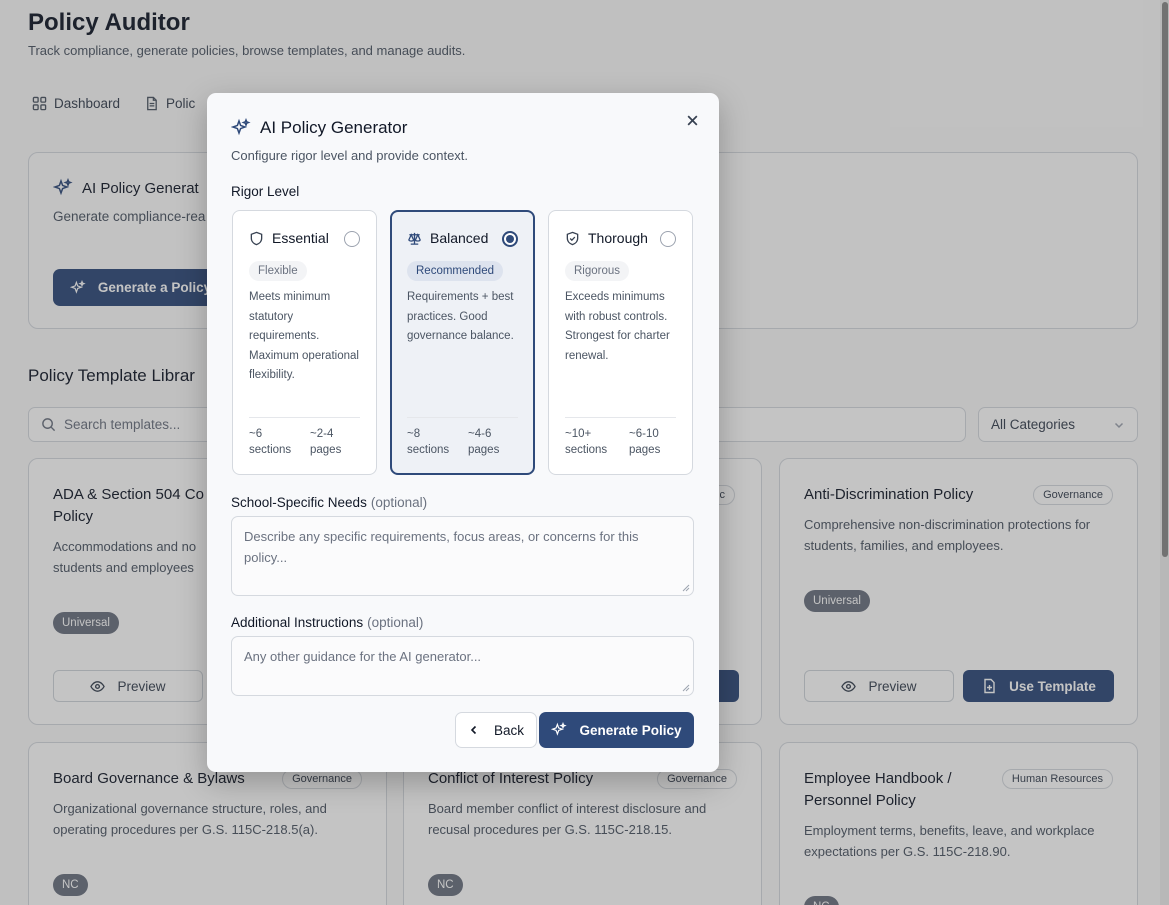  I want to click on rigor-pages: ~6-10 pages, so click(645, 442).